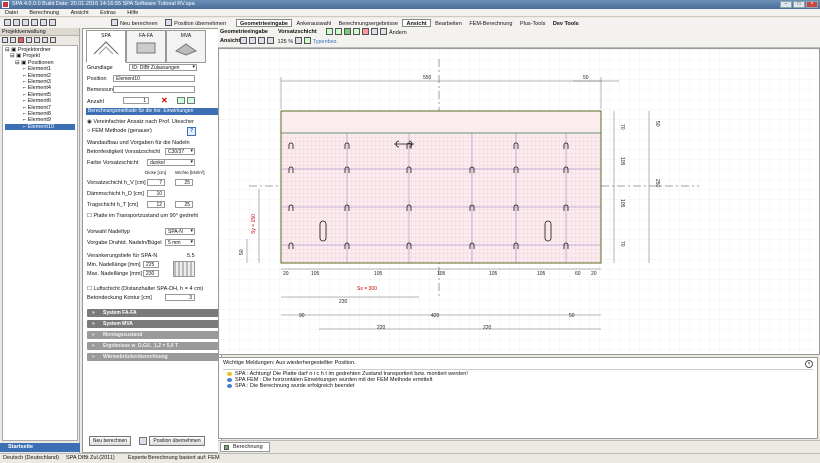  I want to click on vorsatz-density-input: 25, so click(184, 182).